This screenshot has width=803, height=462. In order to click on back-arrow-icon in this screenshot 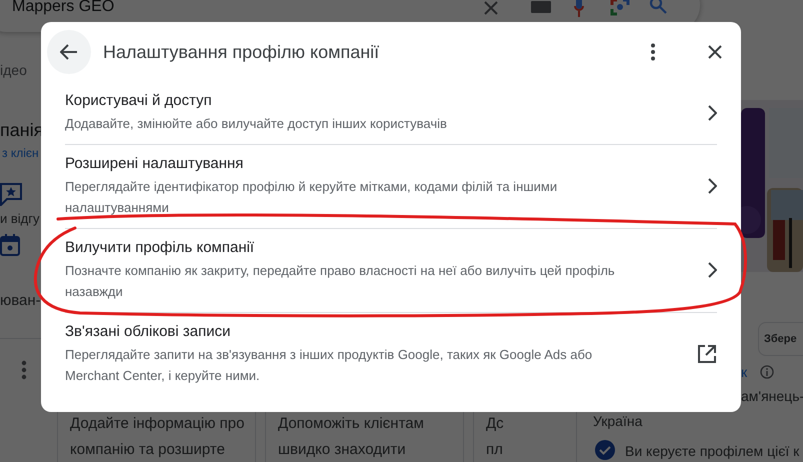, I will do `click(69, 52)`.